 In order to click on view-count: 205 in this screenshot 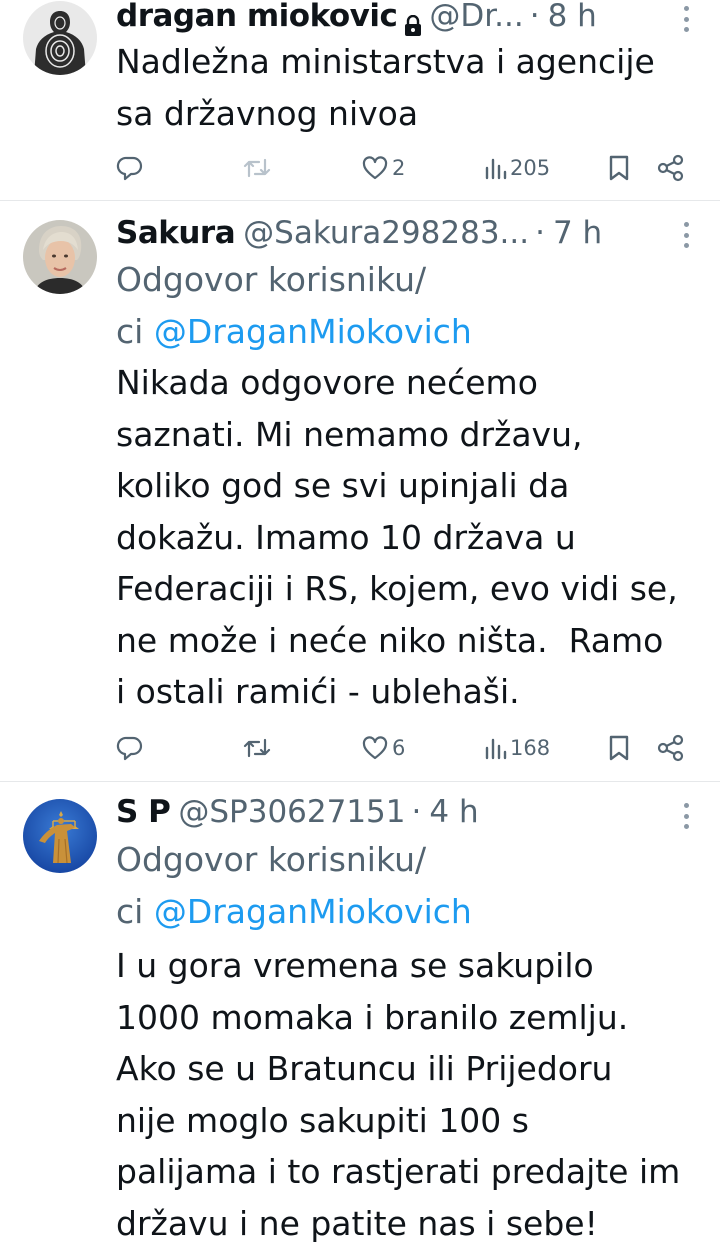, I will do `click(530, 168)`.